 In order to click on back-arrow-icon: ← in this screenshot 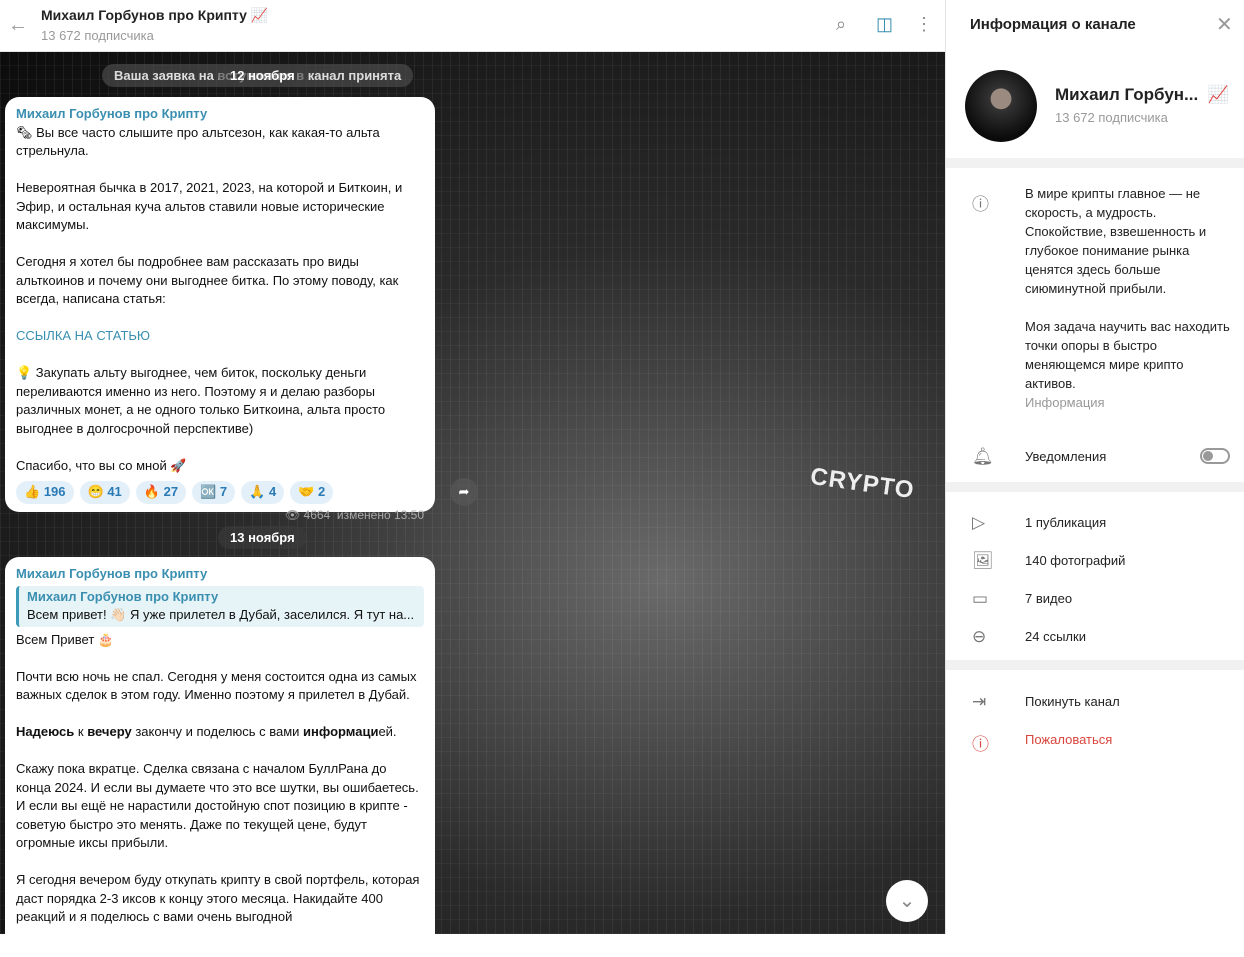, I will do `click(18, 25)`.